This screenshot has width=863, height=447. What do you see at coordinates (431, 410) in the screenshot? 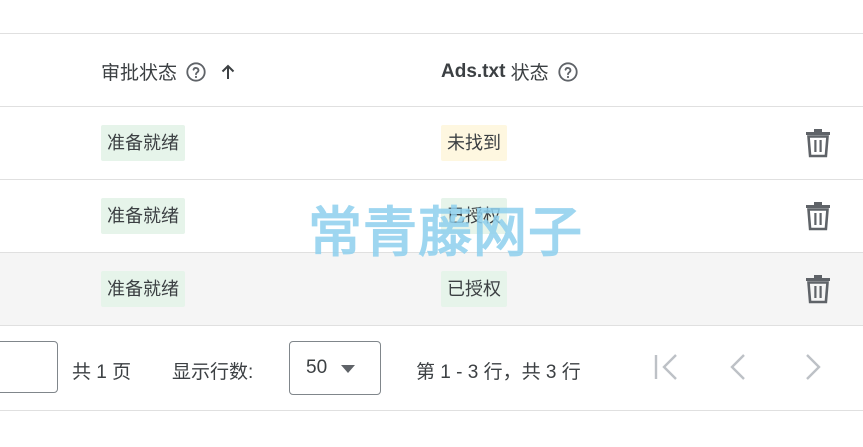
I see `footer-bottom-divider` at bounding box center [431, 410].